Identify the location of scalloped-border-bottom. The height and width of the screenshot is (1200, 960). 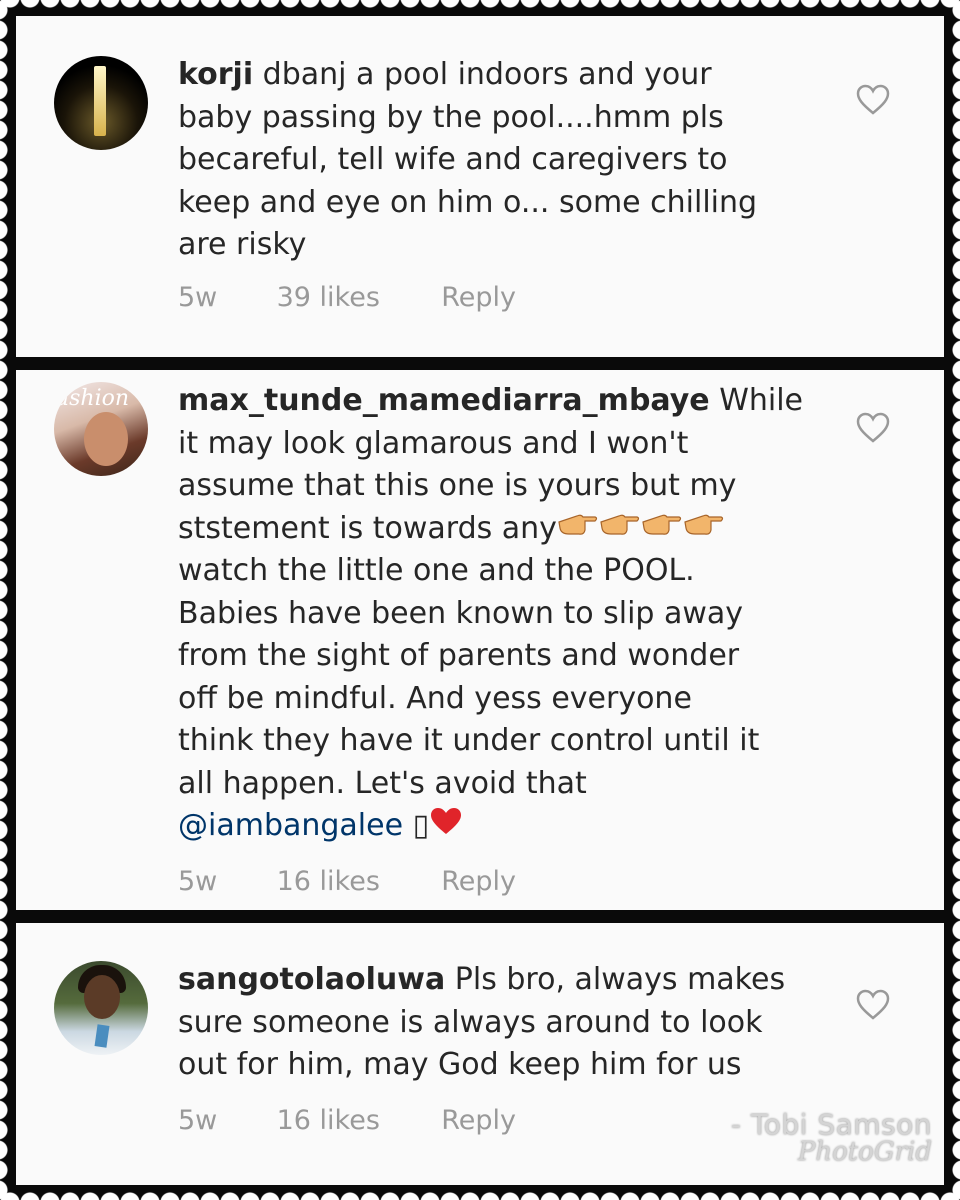
(480, 1195).